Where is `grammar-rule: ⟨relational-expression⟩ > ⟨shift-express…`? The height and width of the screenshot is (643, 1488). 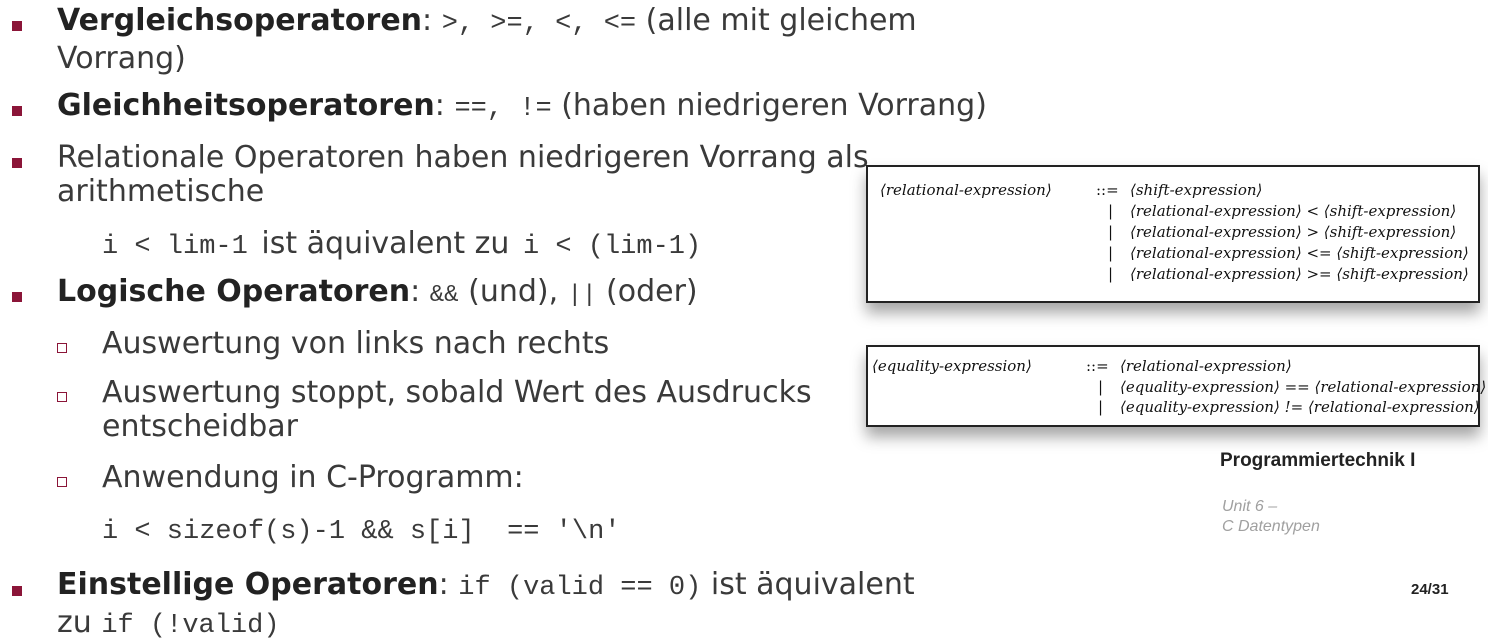 grammar-rule: ⟨relational-expression⟩ > ⟨shift-express… is located at coordinates (1293, 232).